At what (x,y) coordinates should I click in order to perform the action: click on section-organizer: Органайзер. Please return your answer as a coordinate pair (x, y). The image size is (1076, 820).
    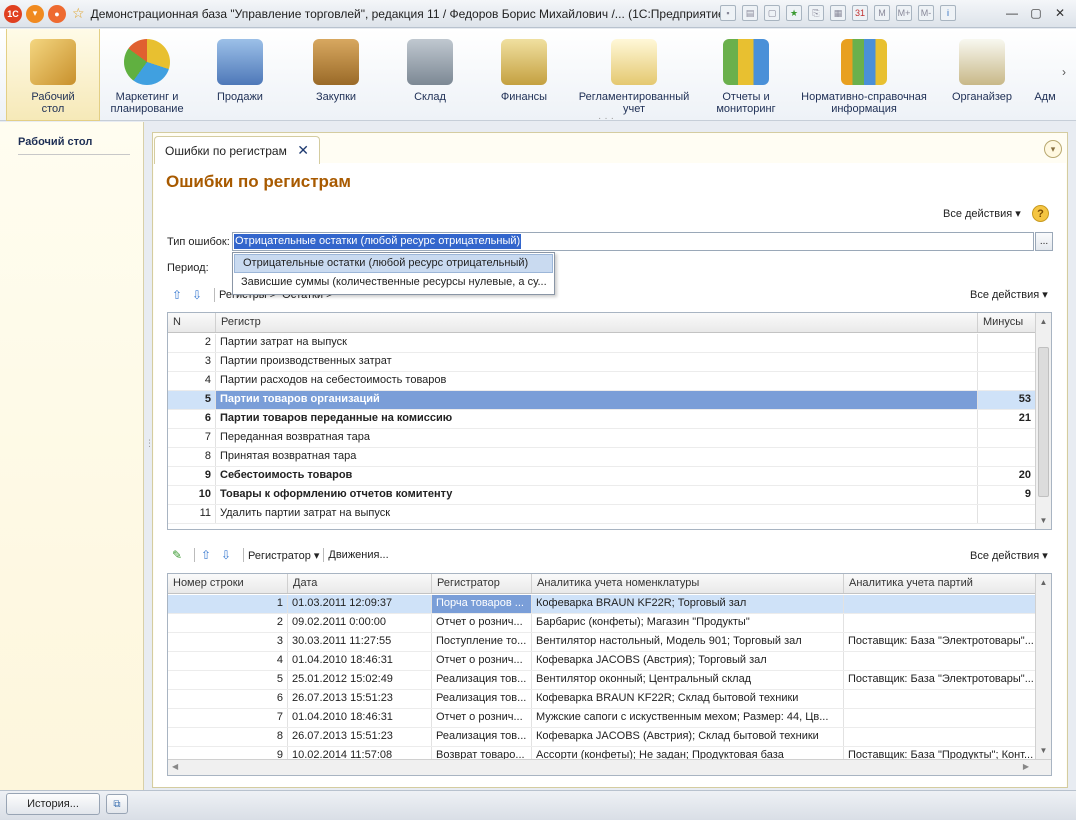
    Looking at the image, I should click on (982, 75).